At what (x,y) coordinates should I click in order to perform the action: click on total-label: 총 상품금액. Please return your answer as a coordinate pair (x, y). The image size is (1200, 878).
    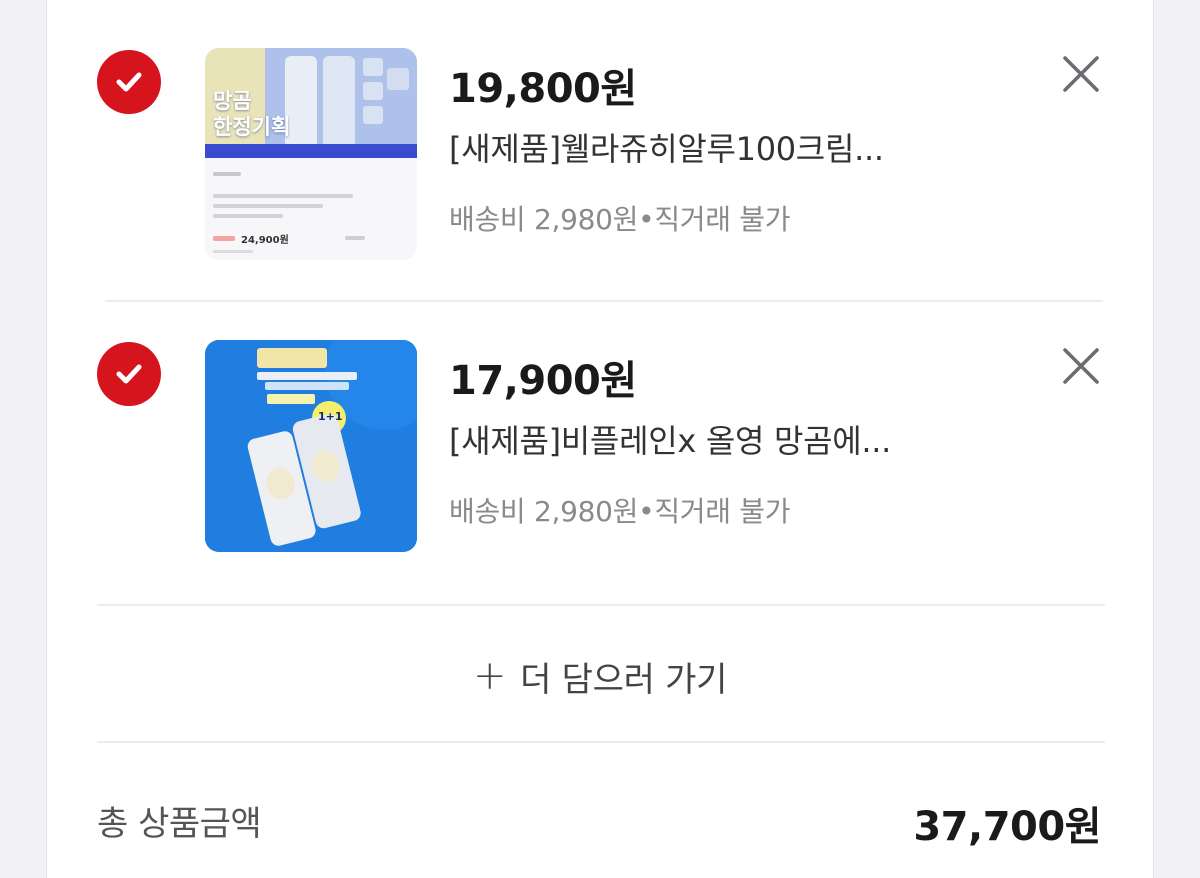
    Looking at the image, I should click on (179, 824).